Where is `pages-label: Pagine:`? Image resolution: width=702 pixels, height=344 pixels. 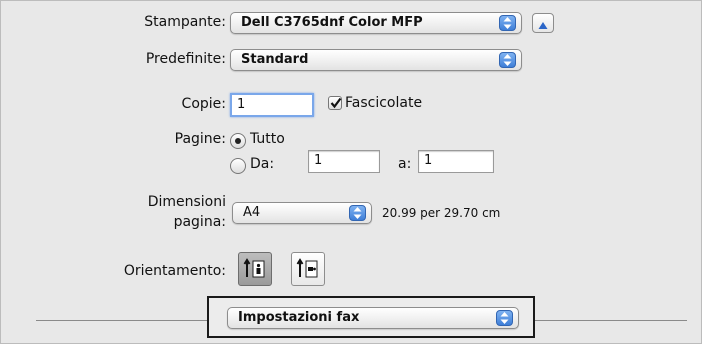 pages-label: Pagine: is located at coordinates (200, 139).